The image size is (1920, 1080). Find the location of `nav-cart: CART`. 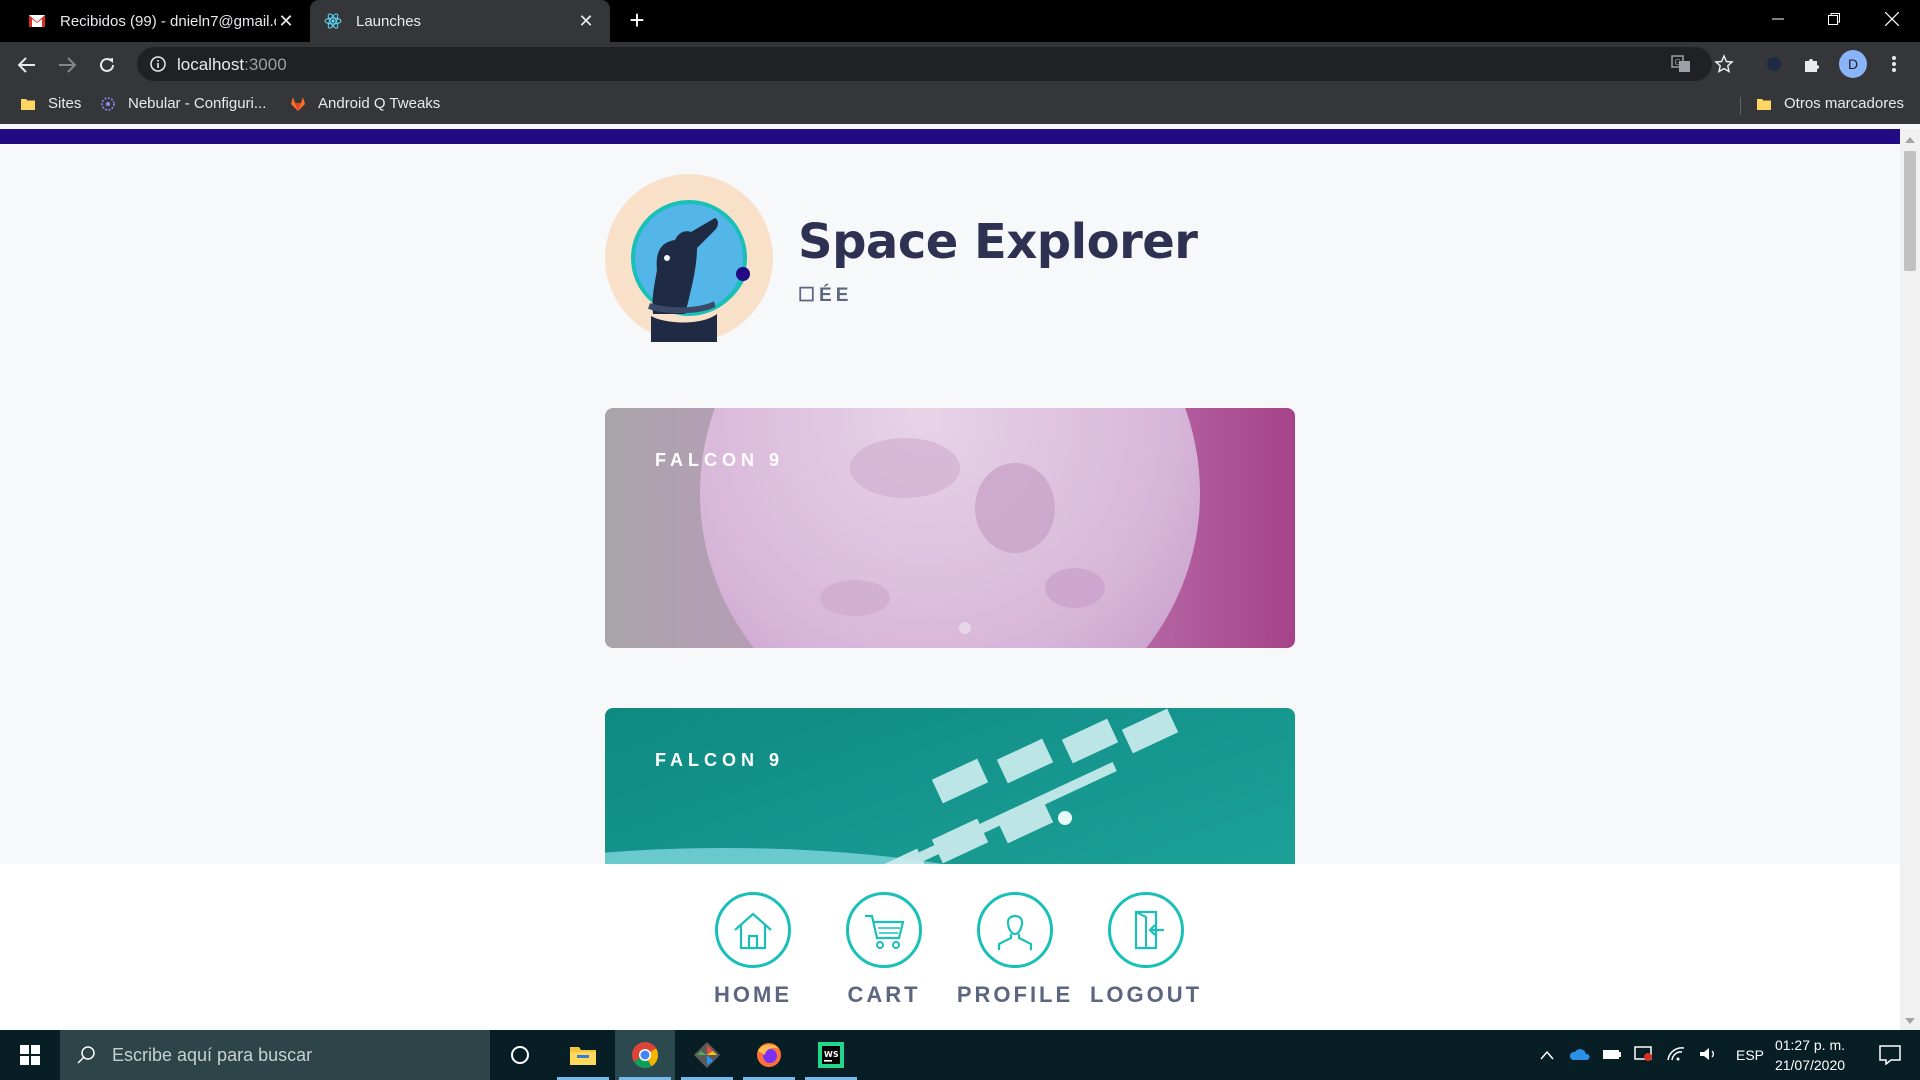

nav-cart: CART is located at coordinates (884, 950).